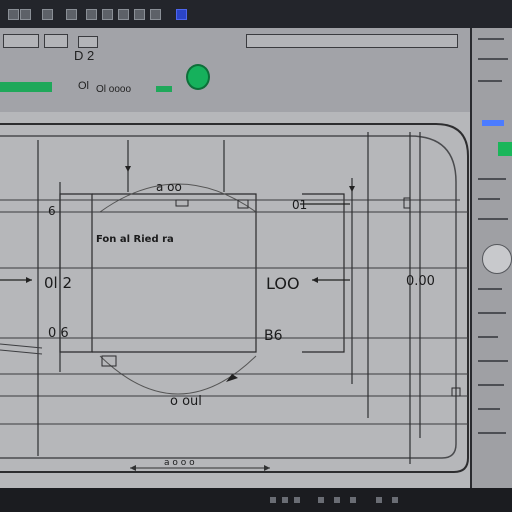  I want to click on window-icon, so click(25, 14).